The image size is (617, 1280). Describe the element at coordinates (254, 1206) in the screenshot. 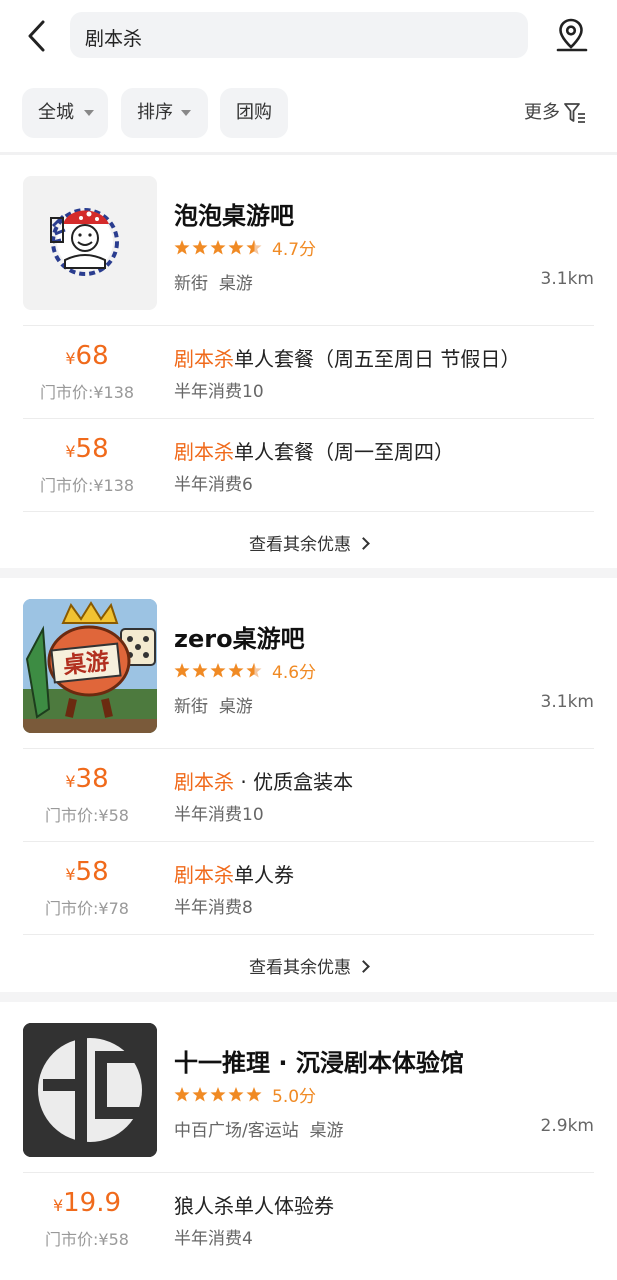

I see `deal-title: 狼人杀单人体验券` at that location.